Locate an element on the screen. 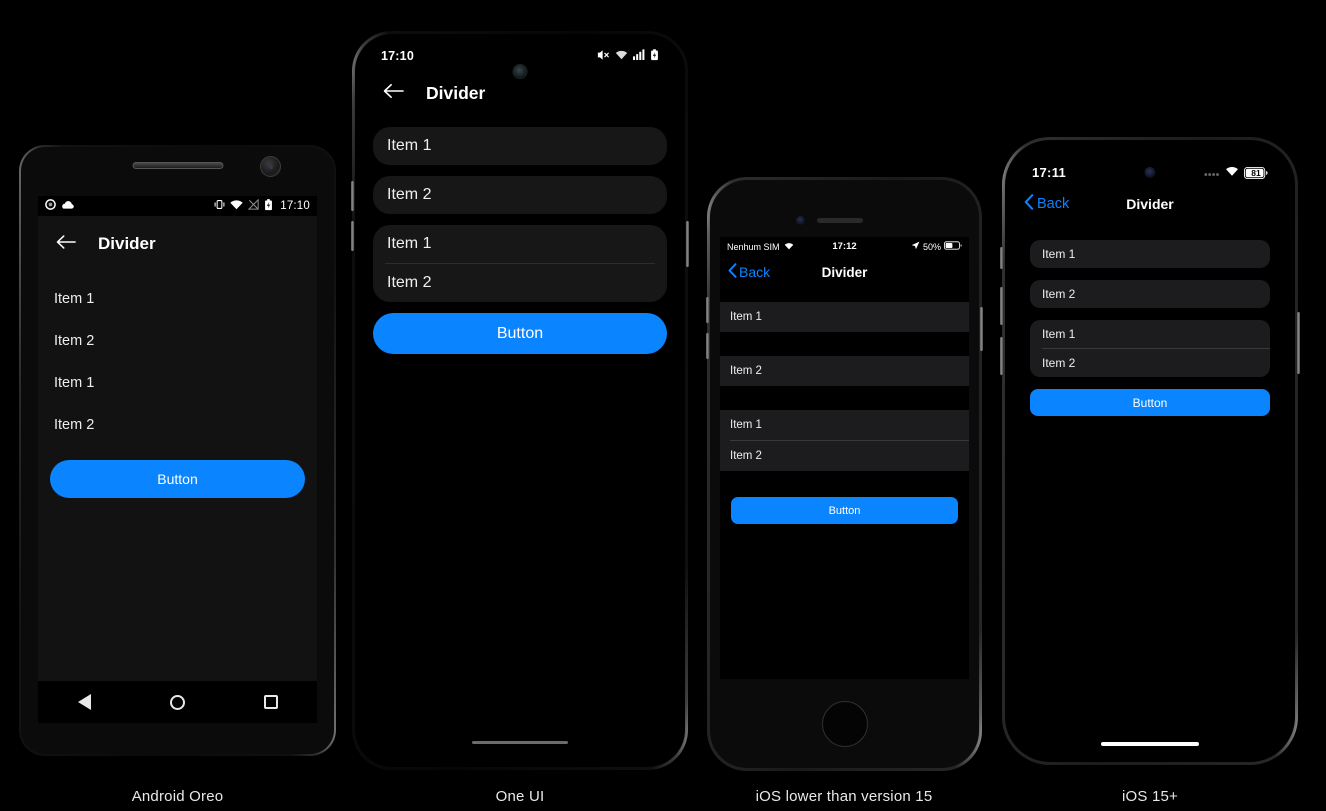 The image size is (1326, 811). list-card: Item 1 is located at coordinates (520, 146).